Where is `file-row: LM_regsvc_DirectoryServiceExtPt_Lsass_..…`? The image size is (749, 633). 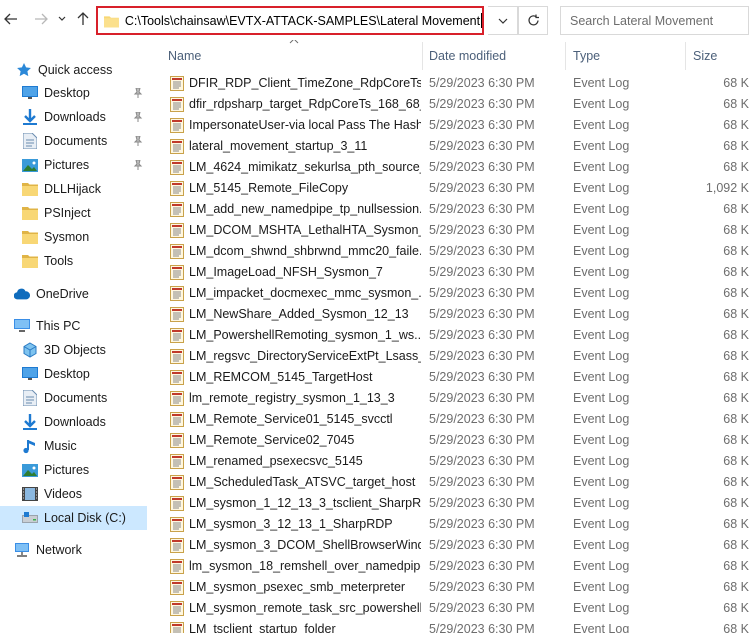
file-row: LM_regsvc_DirectoryServiceExtPt_Lsass_..… is located at coordinates (449, 356).